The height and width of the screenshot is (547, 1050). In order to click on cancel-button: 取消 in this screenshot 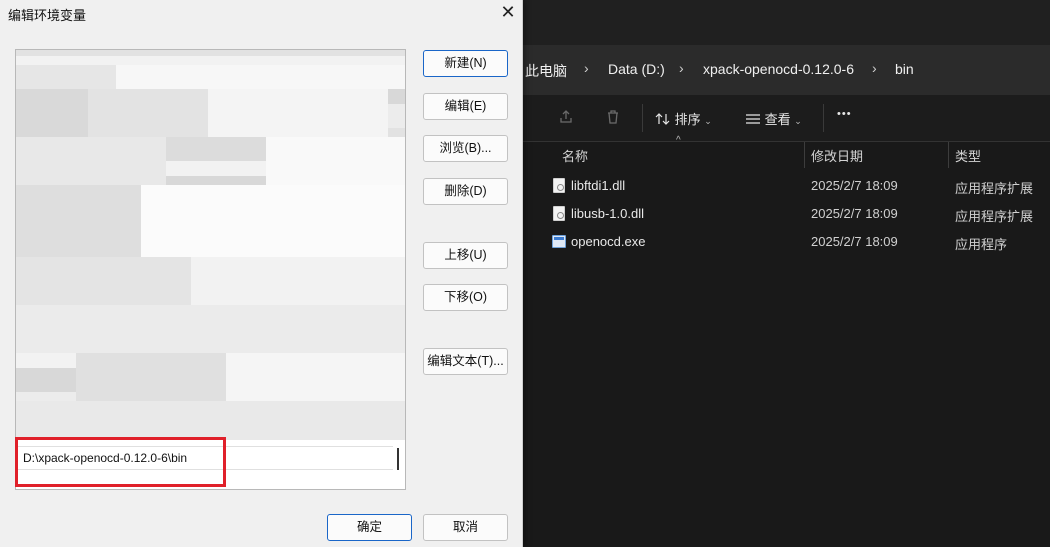, I will do `click(465, 527)`.